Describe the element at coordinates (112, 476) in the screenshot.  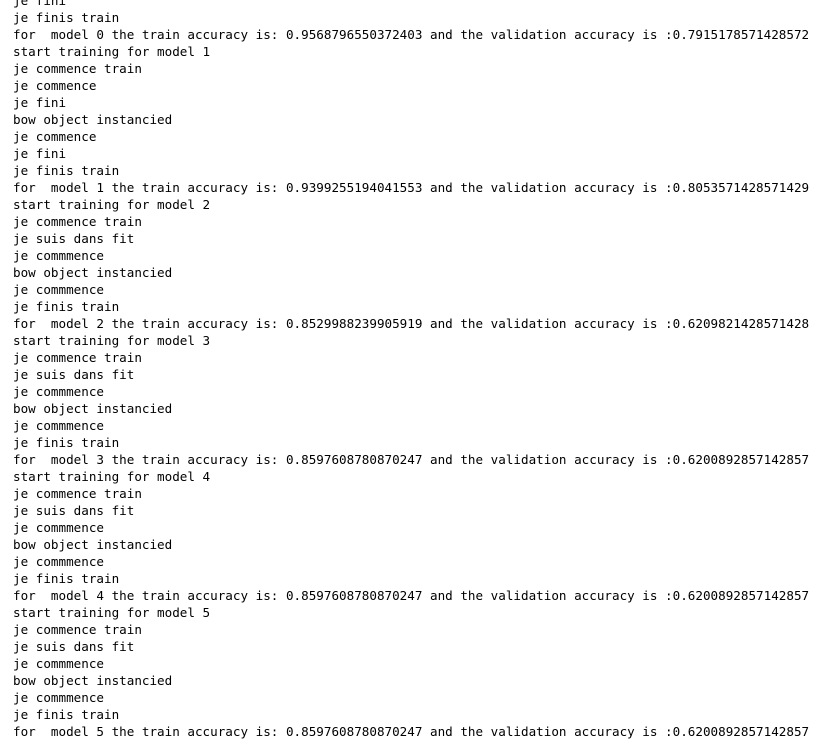
I see `output-line: start training for model 4` at that location.